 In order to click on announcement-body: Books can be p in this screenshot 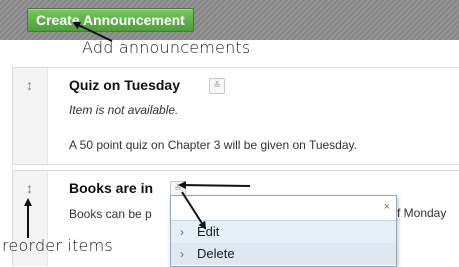, I will do `click(110, 214)`.